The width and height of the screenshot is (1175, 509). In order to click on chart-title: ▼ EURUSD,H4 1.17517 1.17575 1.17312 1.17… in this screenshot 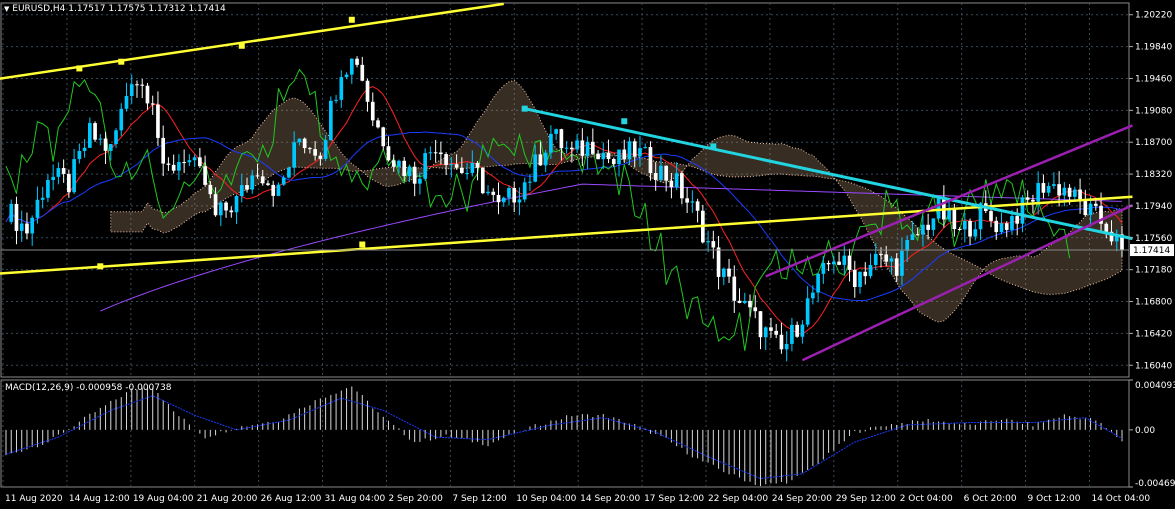, I will do `click(115, 9)`.